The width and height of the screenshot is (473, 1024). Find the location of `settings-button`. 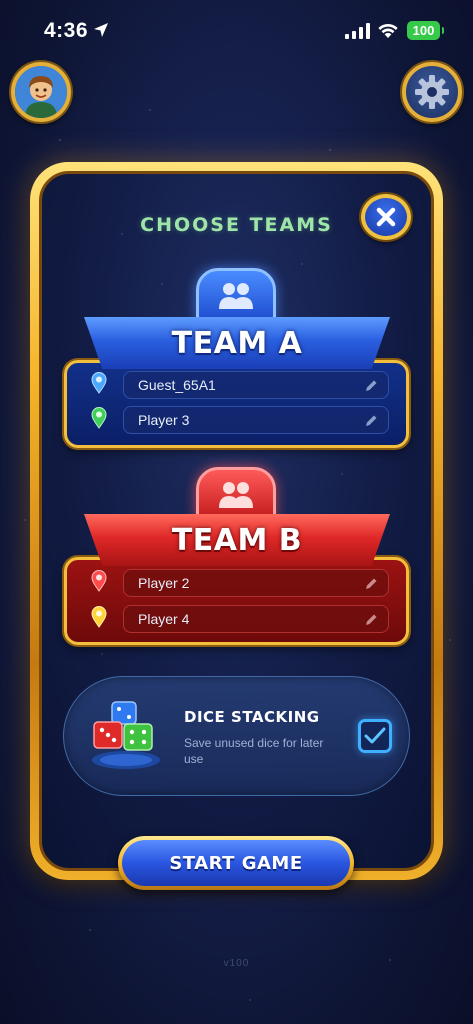

settings-button is located at coordinates (432, 92).